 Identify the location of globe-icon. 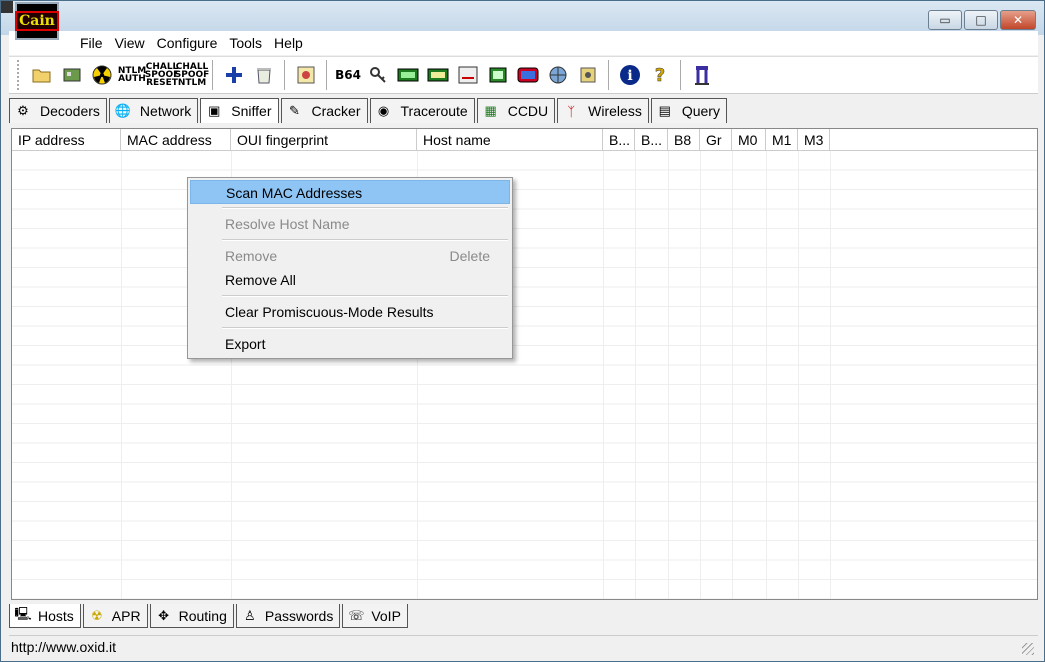
(558, 75).